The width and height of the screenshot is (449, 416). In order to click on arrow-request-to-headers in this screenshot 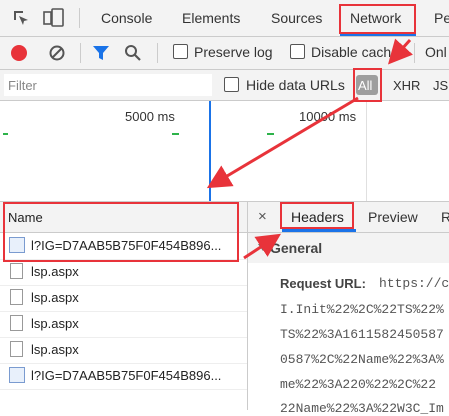, I will do `click(262, 246)`.